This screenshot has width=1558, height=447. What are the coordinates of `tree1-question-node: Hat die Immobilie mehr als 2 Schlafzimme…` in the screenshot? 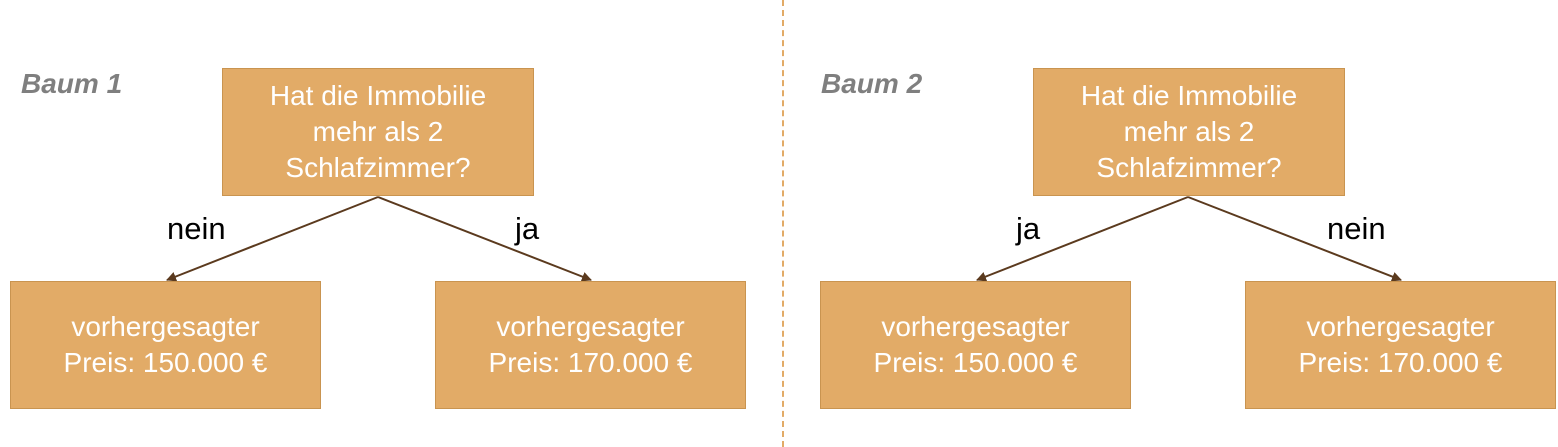 It's located at (378, 132).